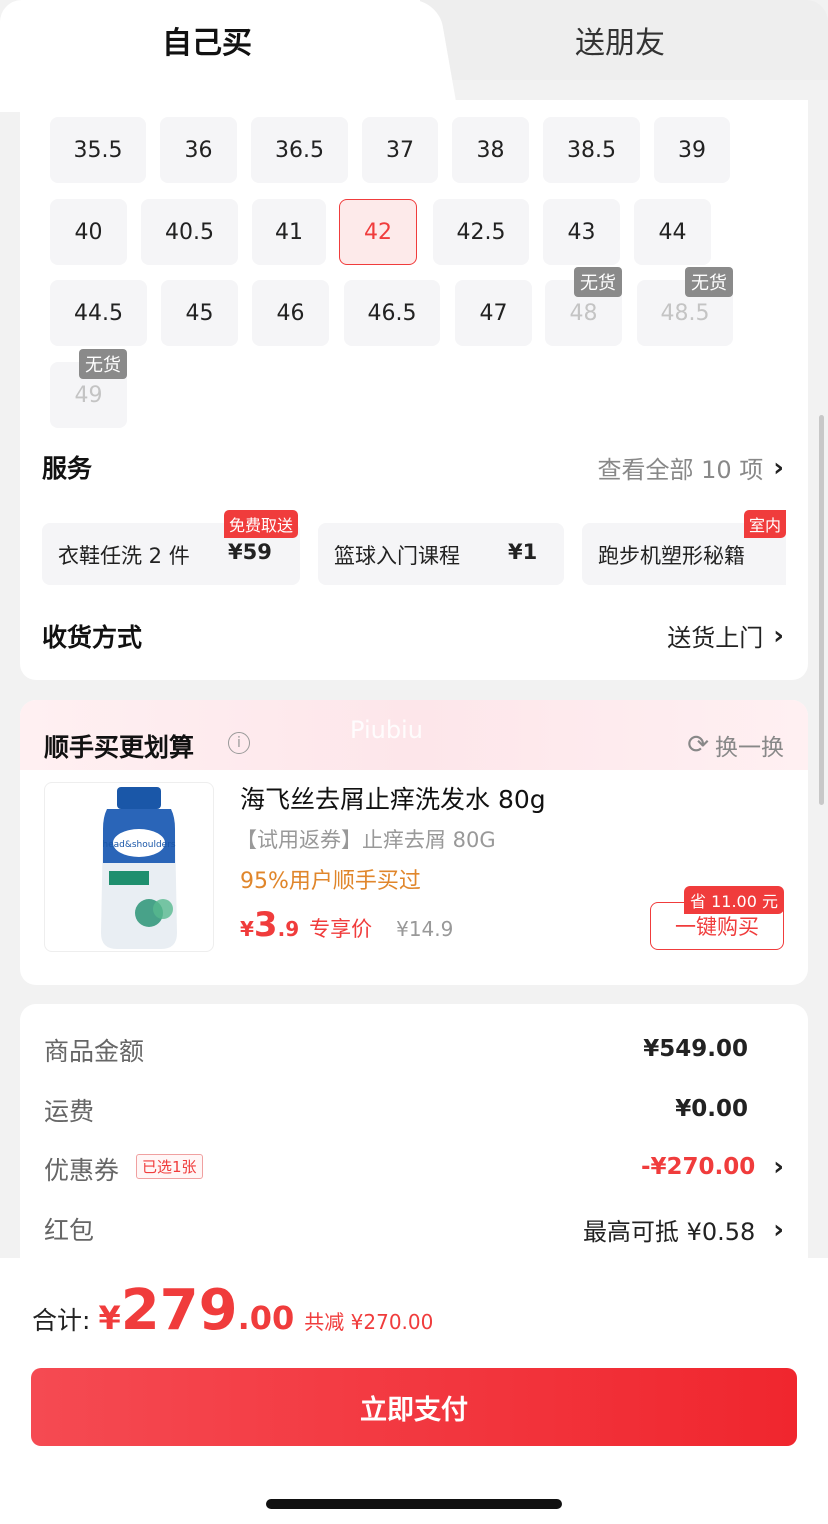 This screenshot has width=828, height=1524. I want to click on size-option-label: 40, so click(88, 232).